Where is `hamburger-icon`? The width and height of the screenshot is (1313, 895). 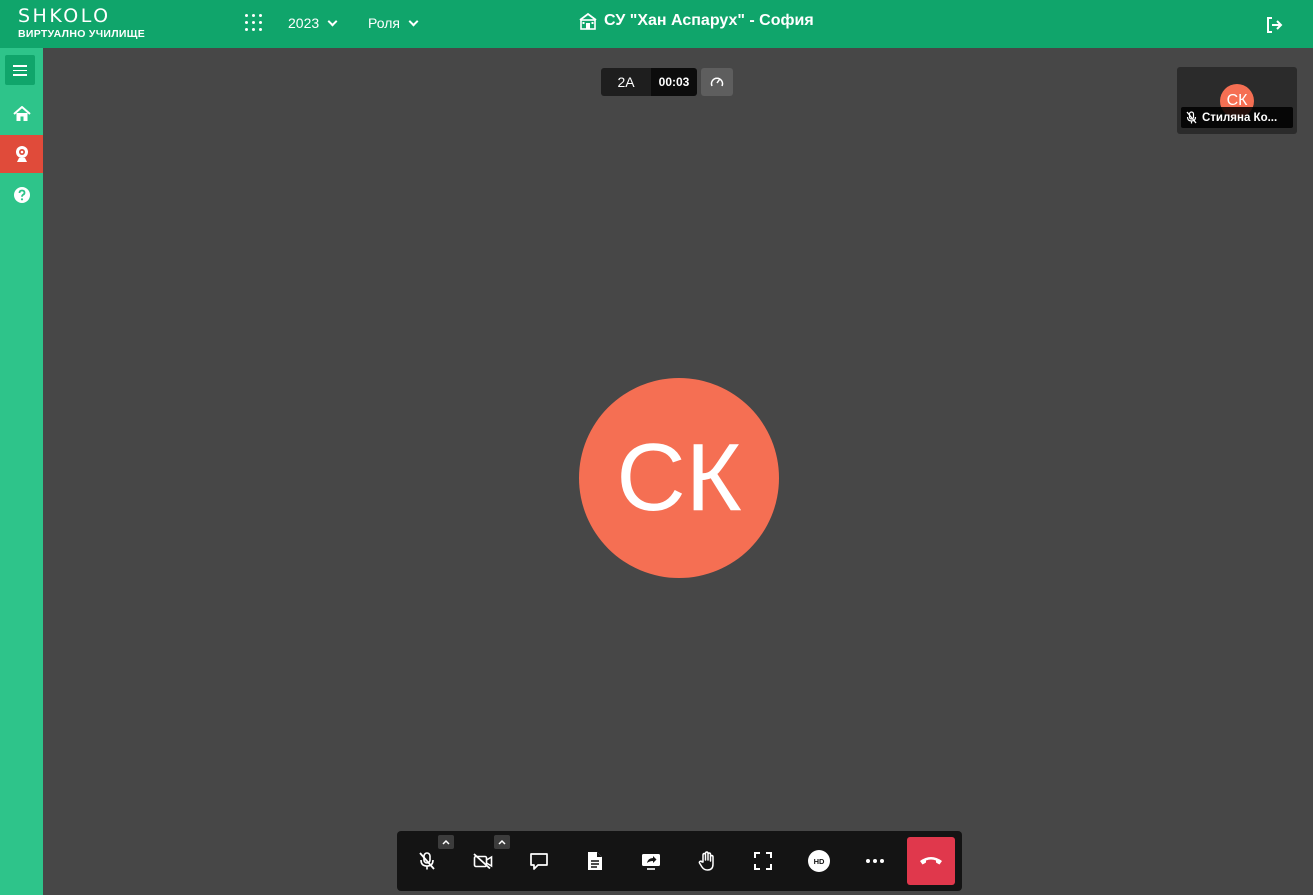 hamburger-icon is located at coordinates (20, 70).